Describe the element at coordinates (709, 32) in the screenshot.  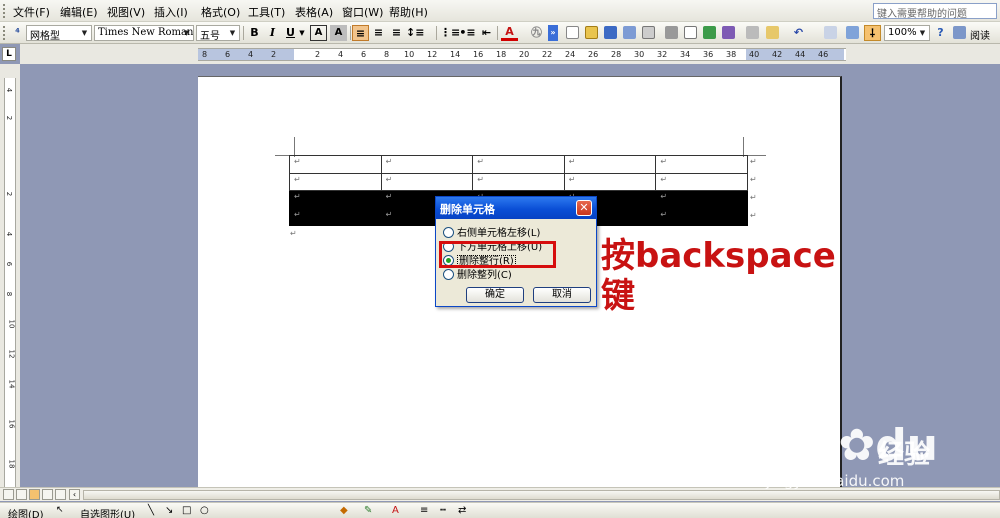
I see `spelling-icon` at that location.